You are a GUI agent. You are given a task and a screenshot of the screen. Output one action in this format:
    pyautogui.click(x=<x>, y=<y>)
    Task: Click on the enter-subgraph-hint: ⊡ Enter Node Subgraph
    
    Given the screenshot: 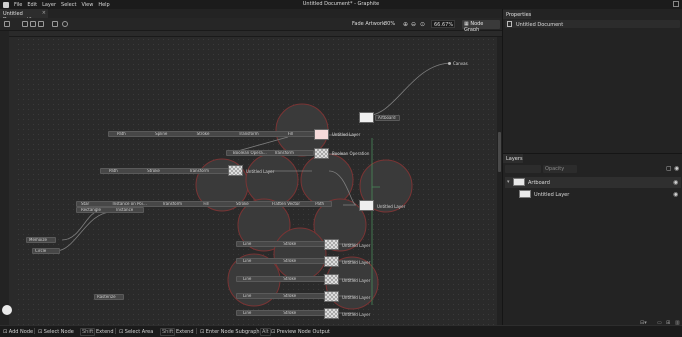 What is the action you would take?
    pyautogui.click(x=230, y=332)
    